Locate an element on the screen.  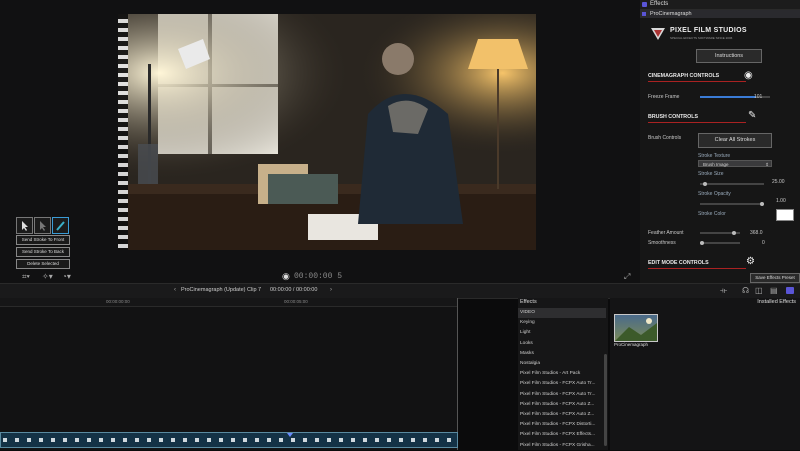
effects-category-item: Looks is located at coordinates (562, 344).